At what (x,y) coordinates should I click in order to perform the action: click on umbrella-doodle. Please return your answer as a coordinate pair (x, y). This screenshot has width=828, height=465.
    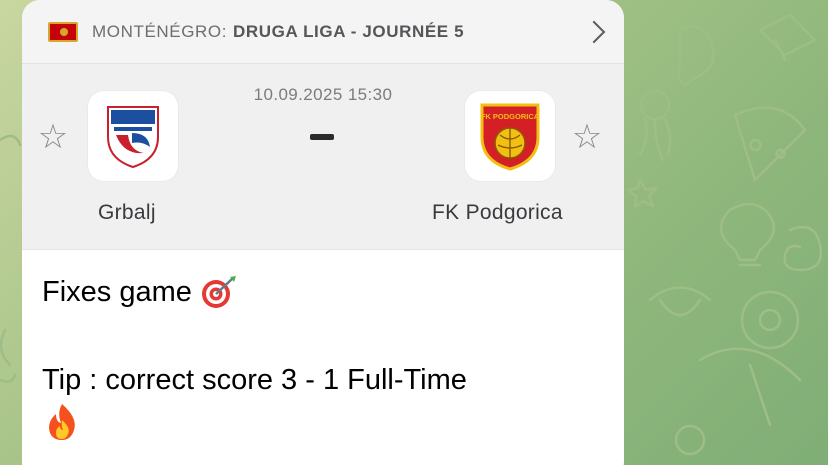
    Looking at the image, I should click on (750, 387).